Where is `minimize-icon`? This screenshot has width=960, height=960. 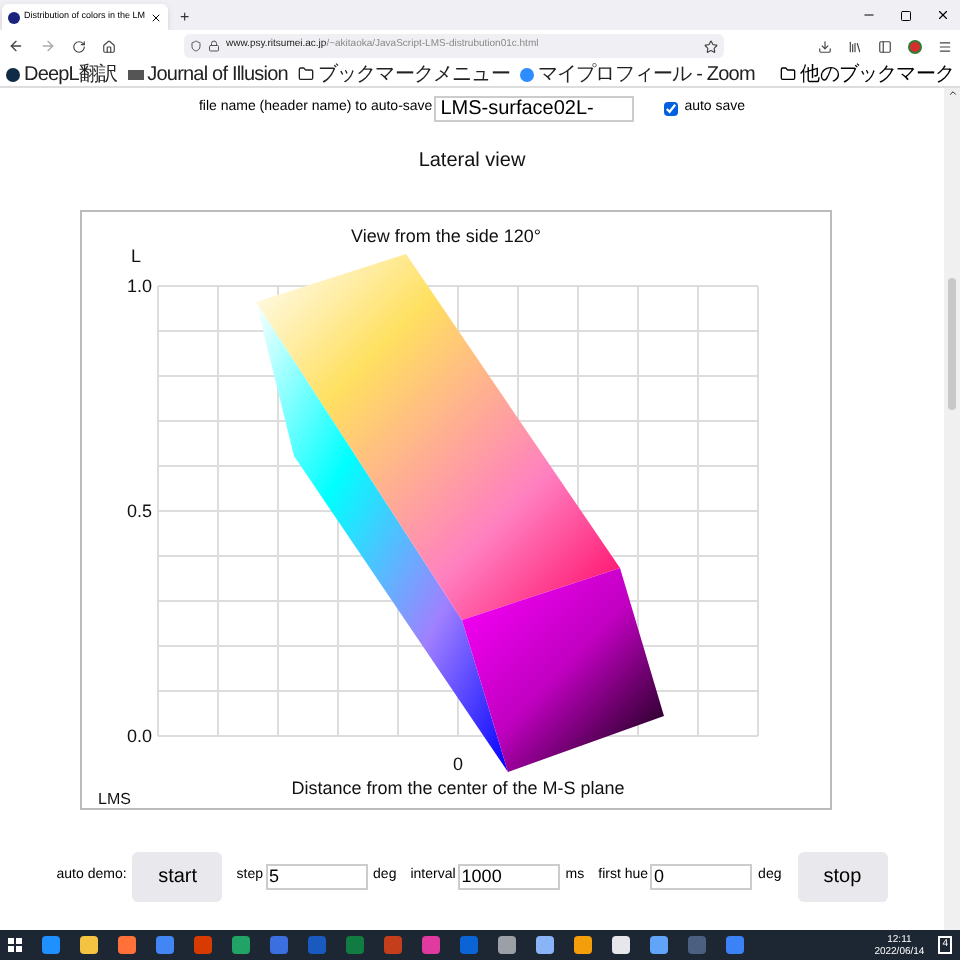
minimize-icon is located at coordinates (869, 15).